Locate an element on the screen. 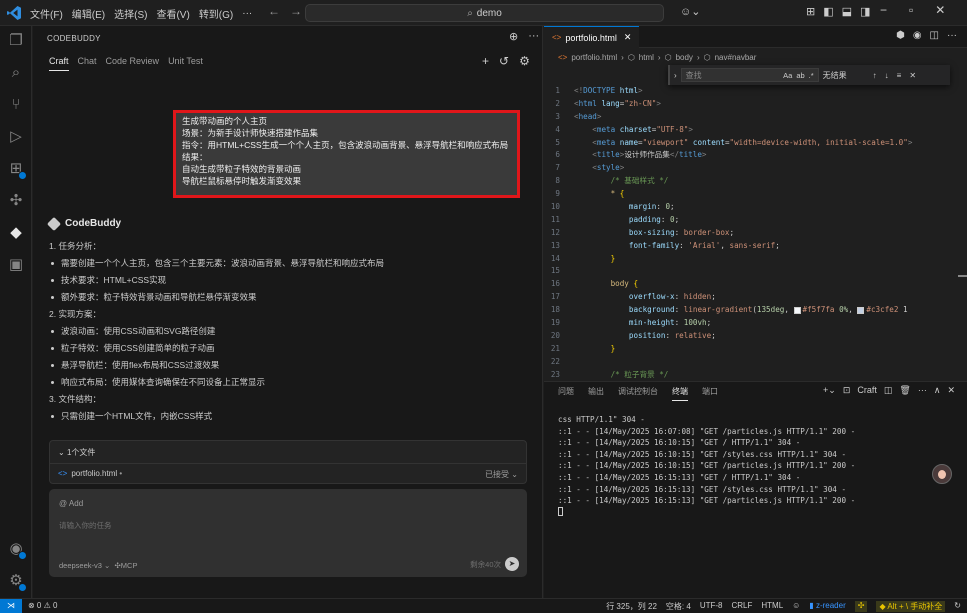 This screenshot has width=967, height=613. toggle-panel-icon: ⬓ is located at coordinates (847, 11).